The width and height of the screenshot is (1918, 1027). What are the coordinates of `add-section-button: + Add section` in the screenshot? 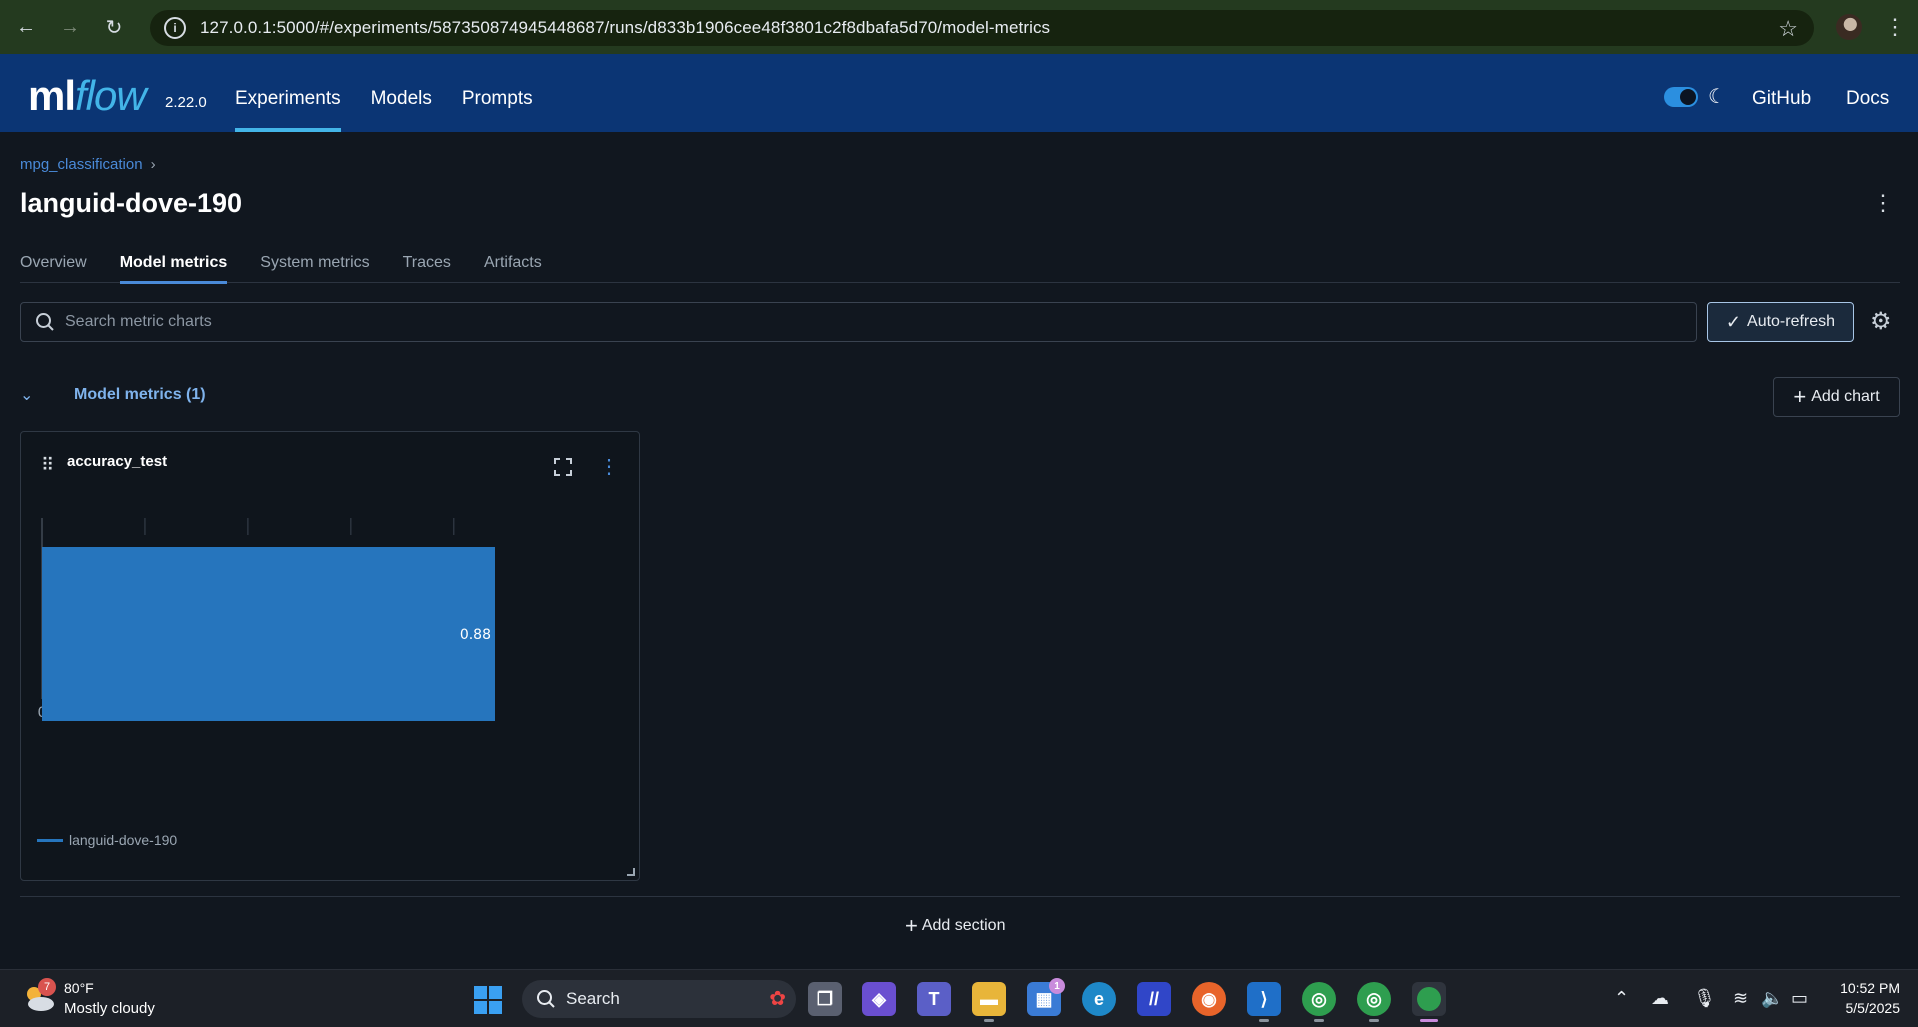 It's located at (955, 926).